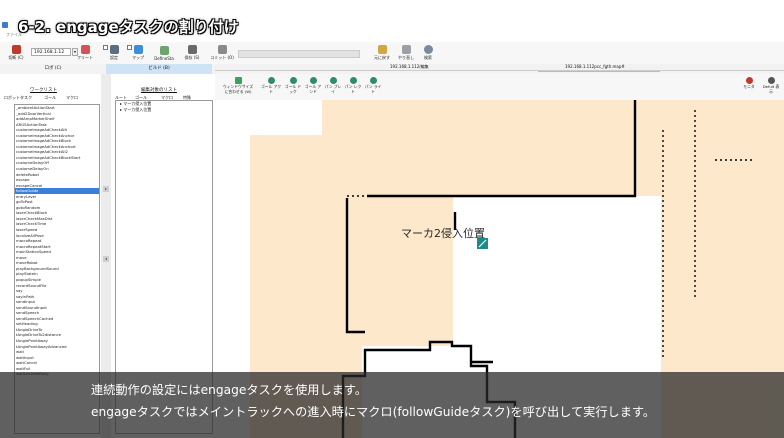 The height and width of the screenshot is (438, 784). I want to click on map-tool-4: パン プレイ, so click(333, 85).